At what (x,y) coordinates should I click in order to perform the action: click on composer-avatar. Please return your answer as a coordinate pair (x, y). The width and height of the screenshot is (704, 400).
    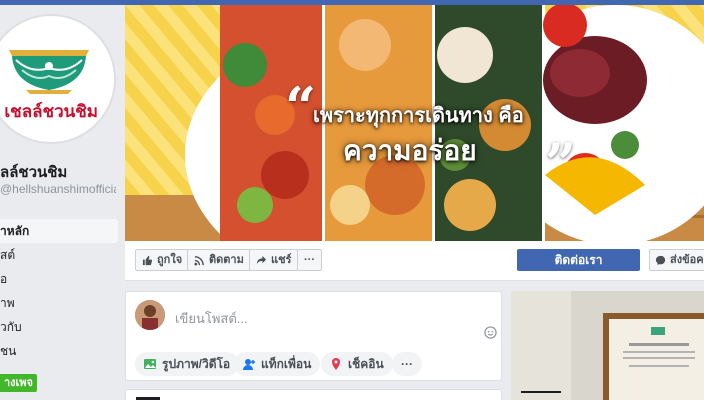
    Looking at the image, I should click on (150, 315).